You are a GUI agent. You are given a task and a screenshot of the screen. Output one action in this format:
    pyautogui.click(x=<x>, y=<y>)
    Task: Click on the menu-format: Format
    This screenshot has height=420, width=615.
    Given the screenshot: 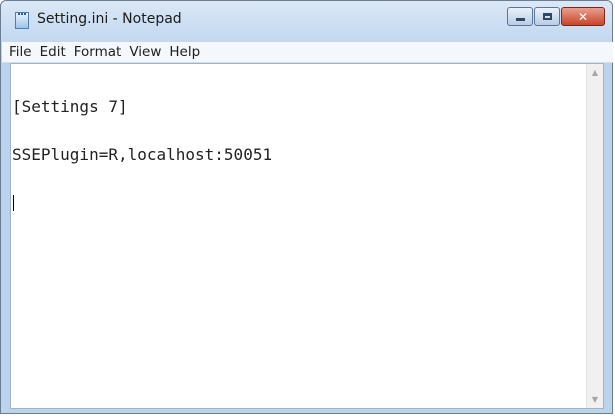 What is the action you would take?
    pyautogui.click(x=99, y=52)
    